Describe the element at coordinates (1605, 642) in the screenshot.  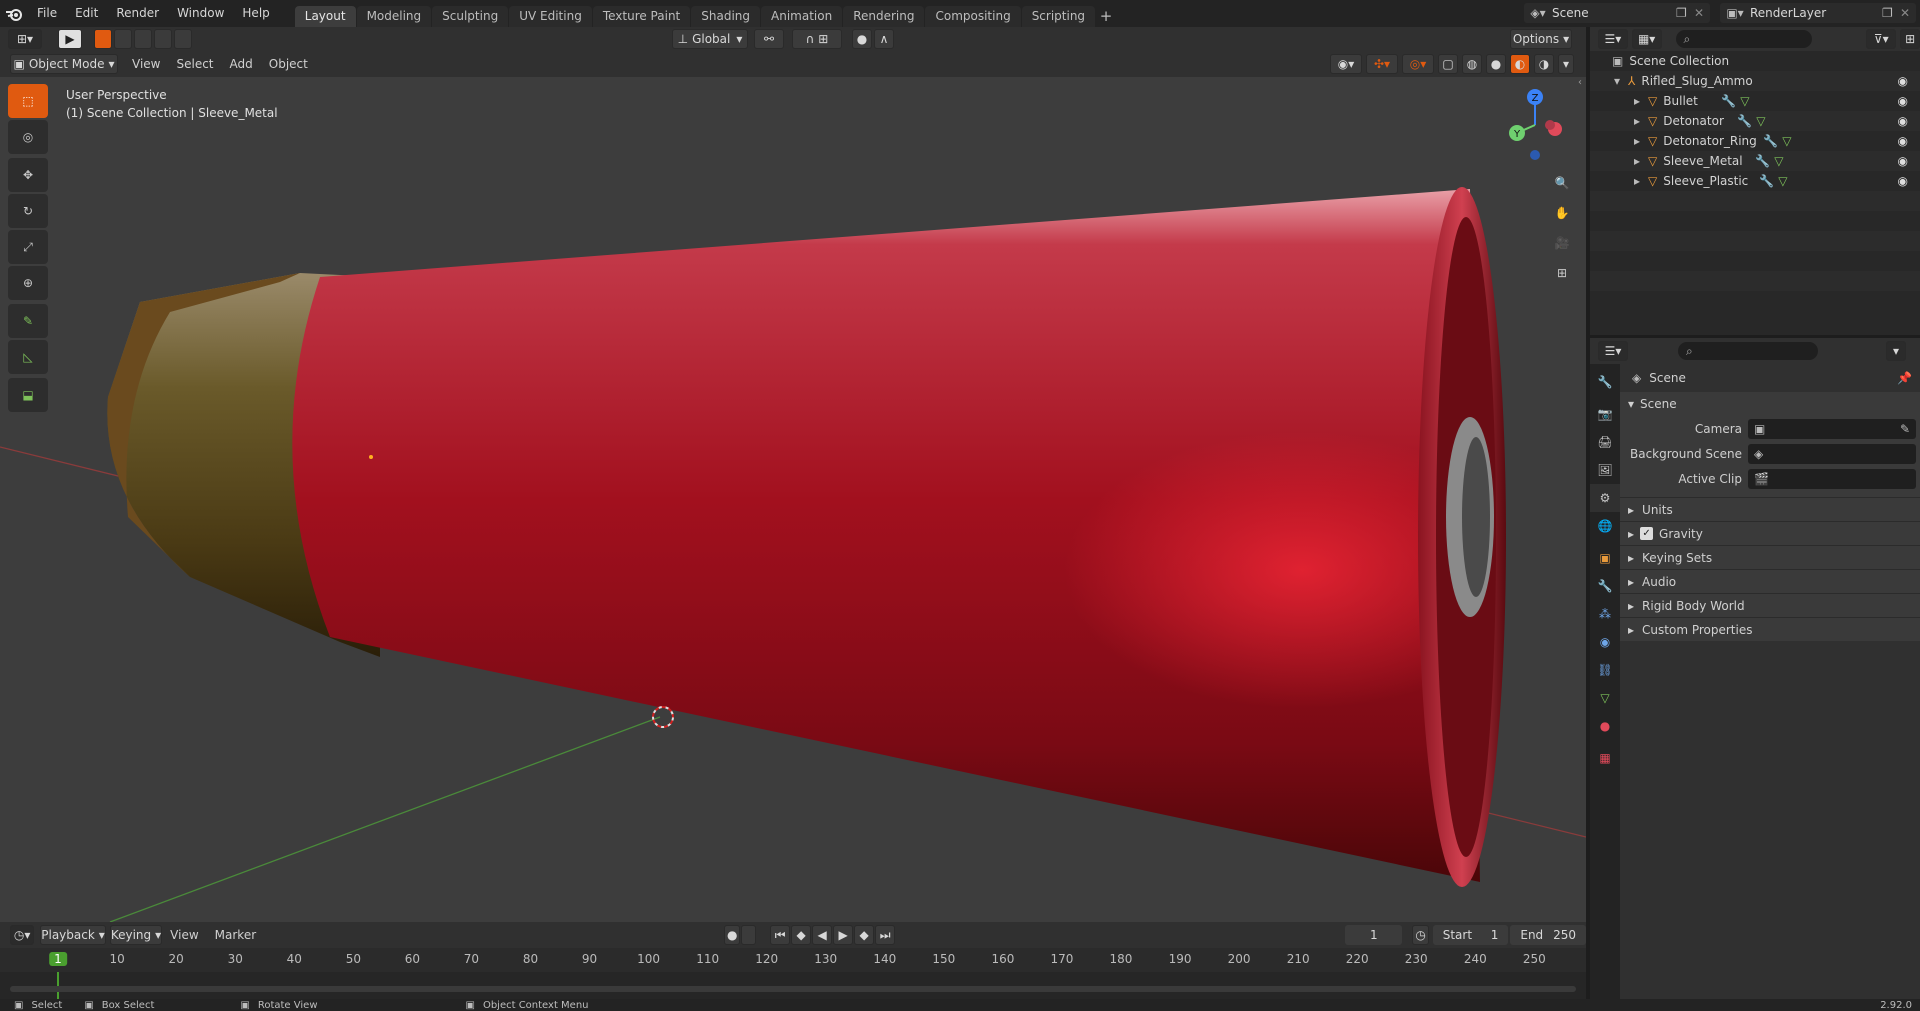
I see `physics-tab-icon: ◉` at that location.